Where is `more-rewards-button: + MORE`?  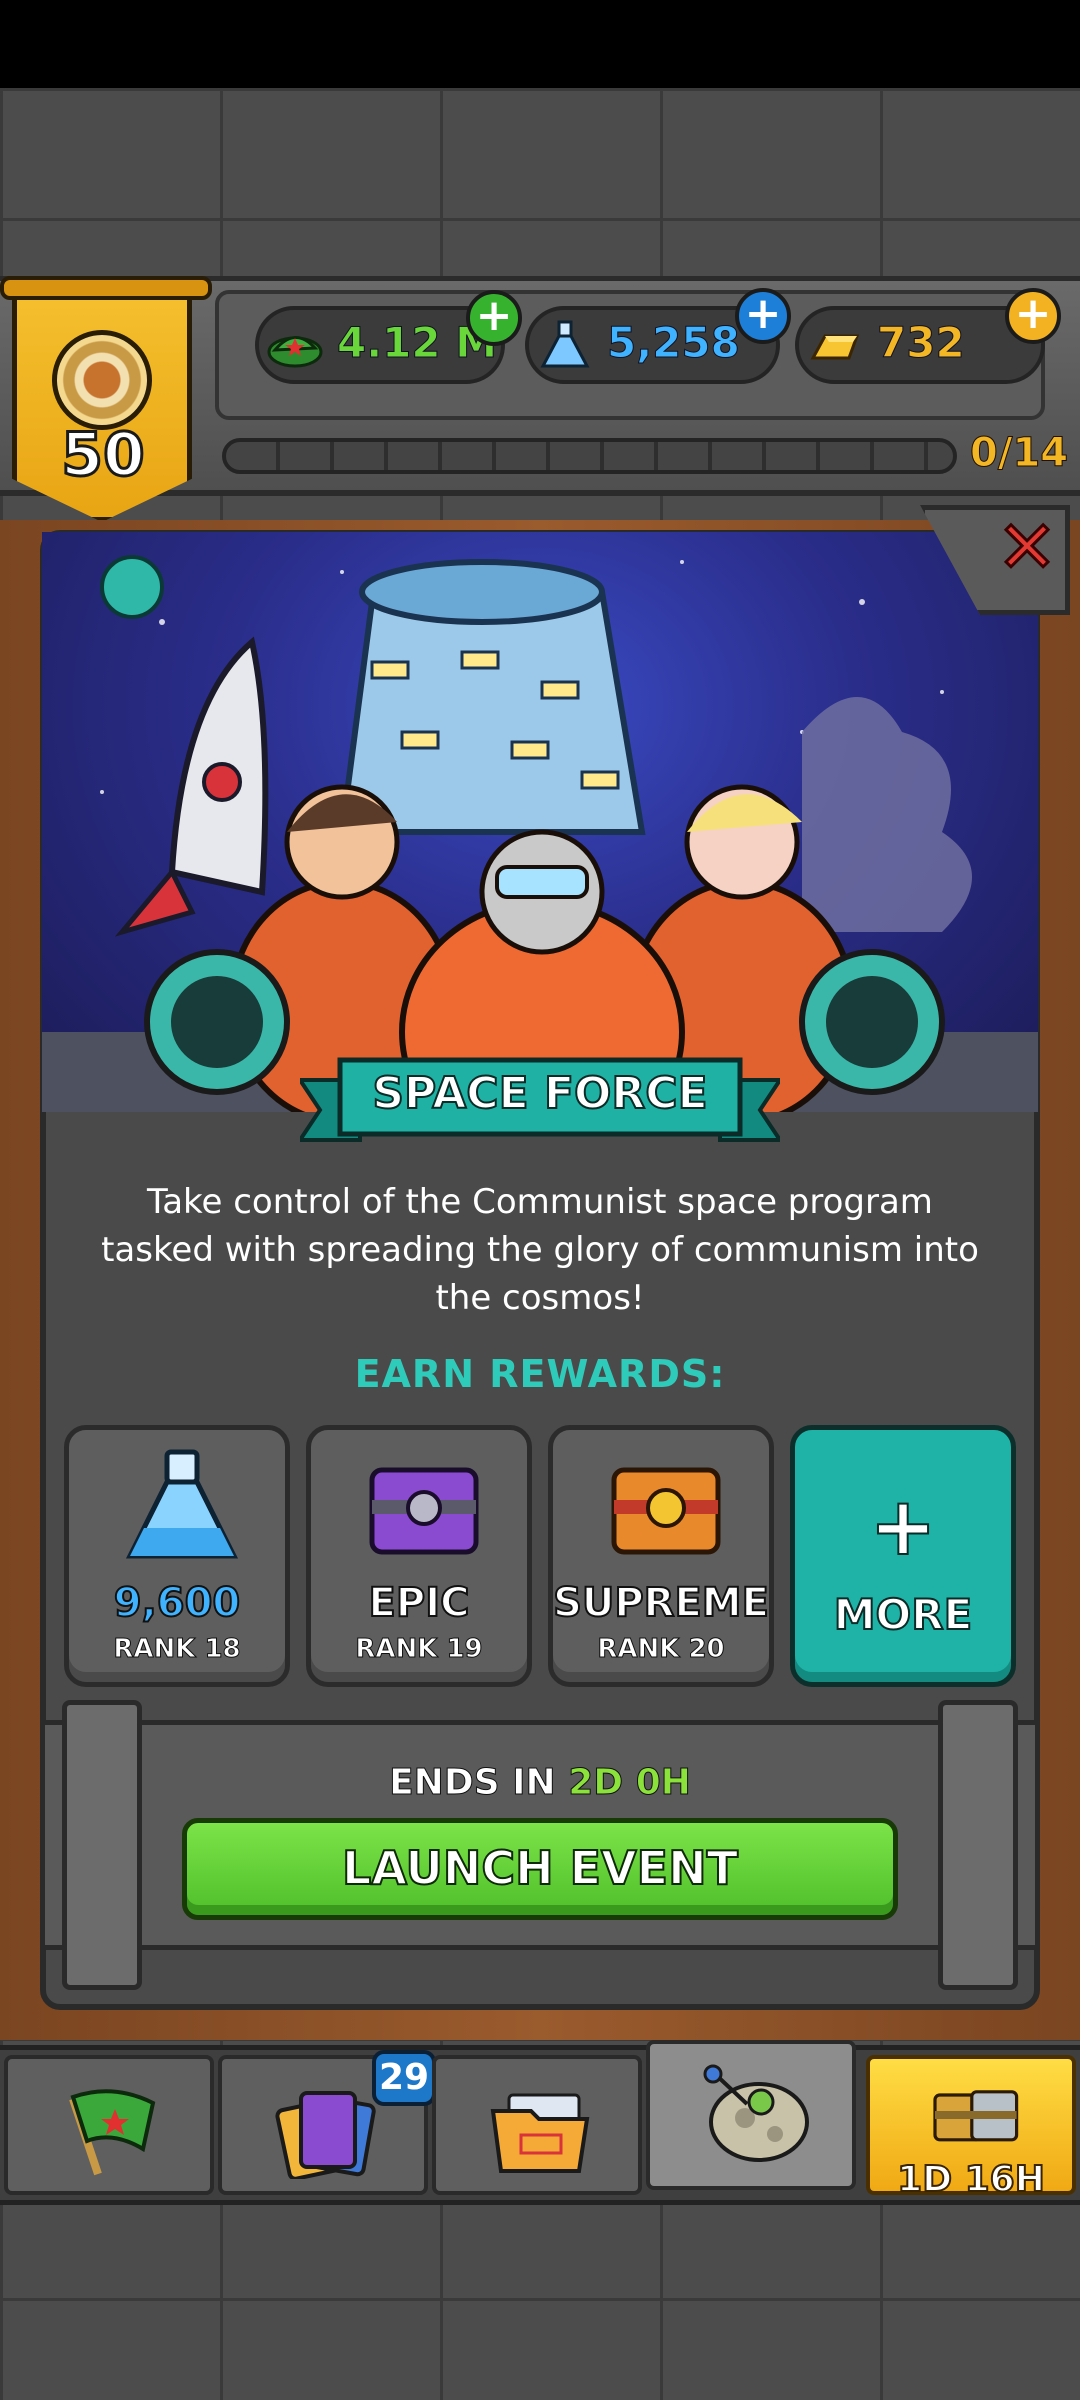
more-rewards-button: + MORE is located at coordinates (903, 1556).